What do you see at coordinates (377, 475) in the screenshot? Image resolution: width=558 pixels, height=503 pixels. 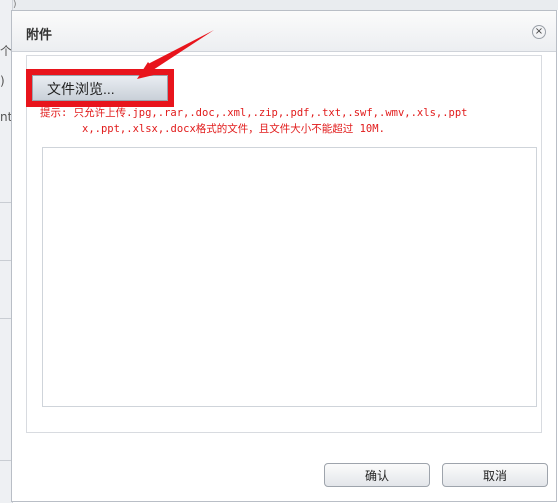 I see `confirm-button: 确认` at bounding box center [377, 475].